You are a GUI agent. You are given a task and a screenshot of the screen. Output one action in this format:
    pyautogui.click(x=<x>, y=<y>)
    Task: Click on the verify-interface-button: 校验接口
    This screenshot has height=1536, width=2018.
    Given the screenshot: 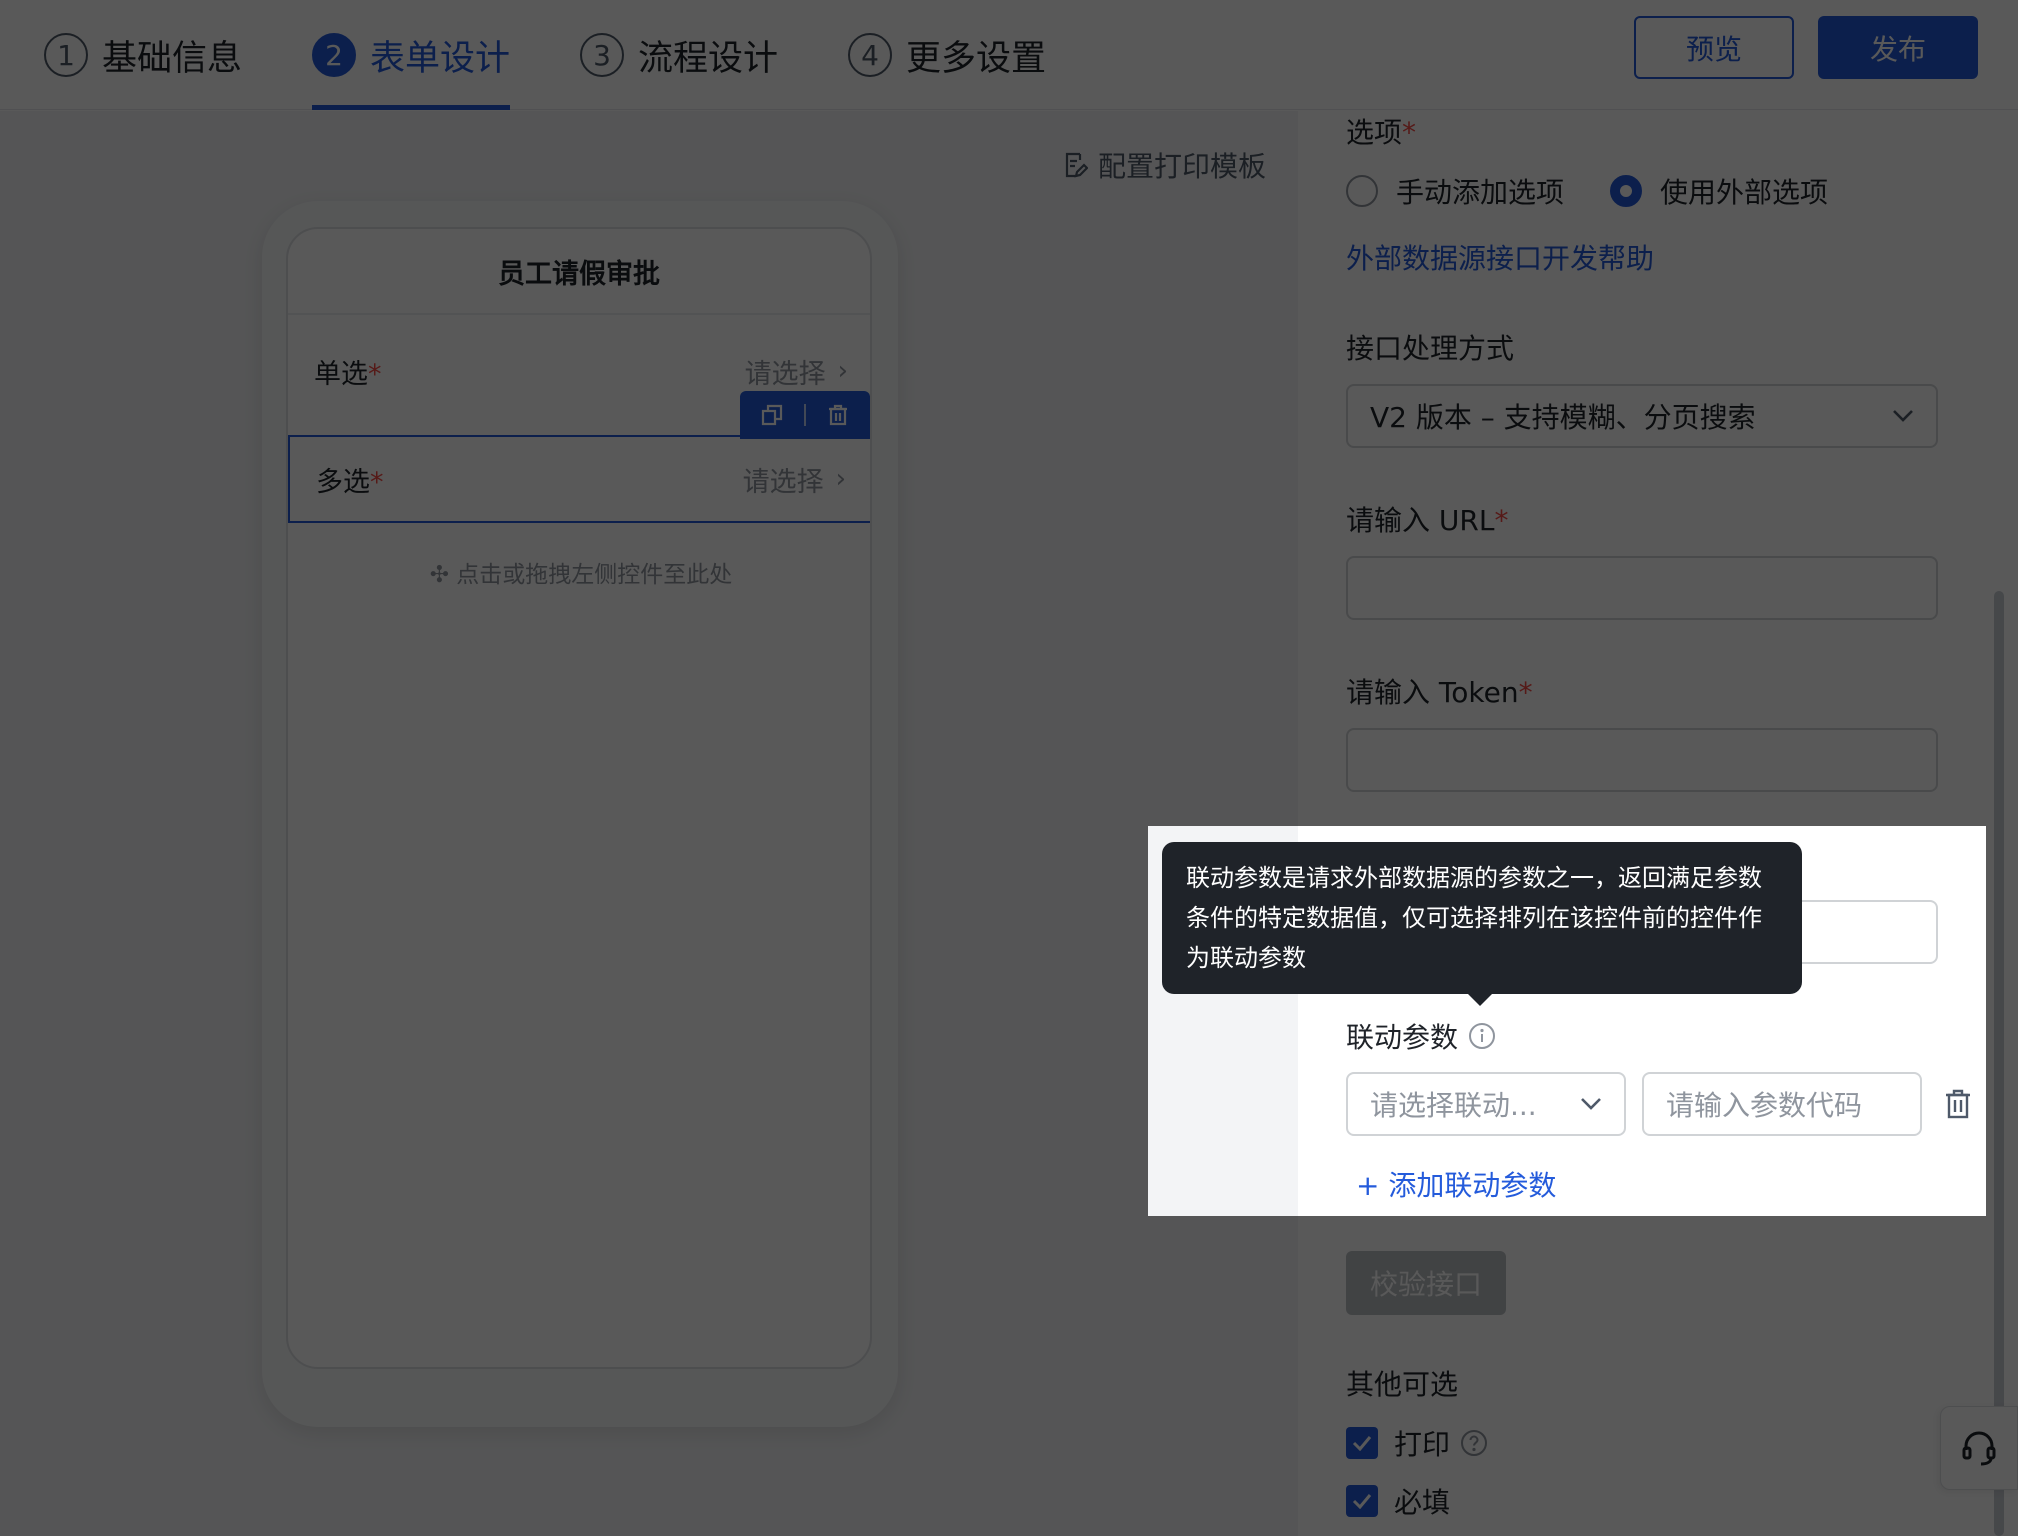 What is the action you would take?
    pyautogui.click(x=1426, y=1283)
    